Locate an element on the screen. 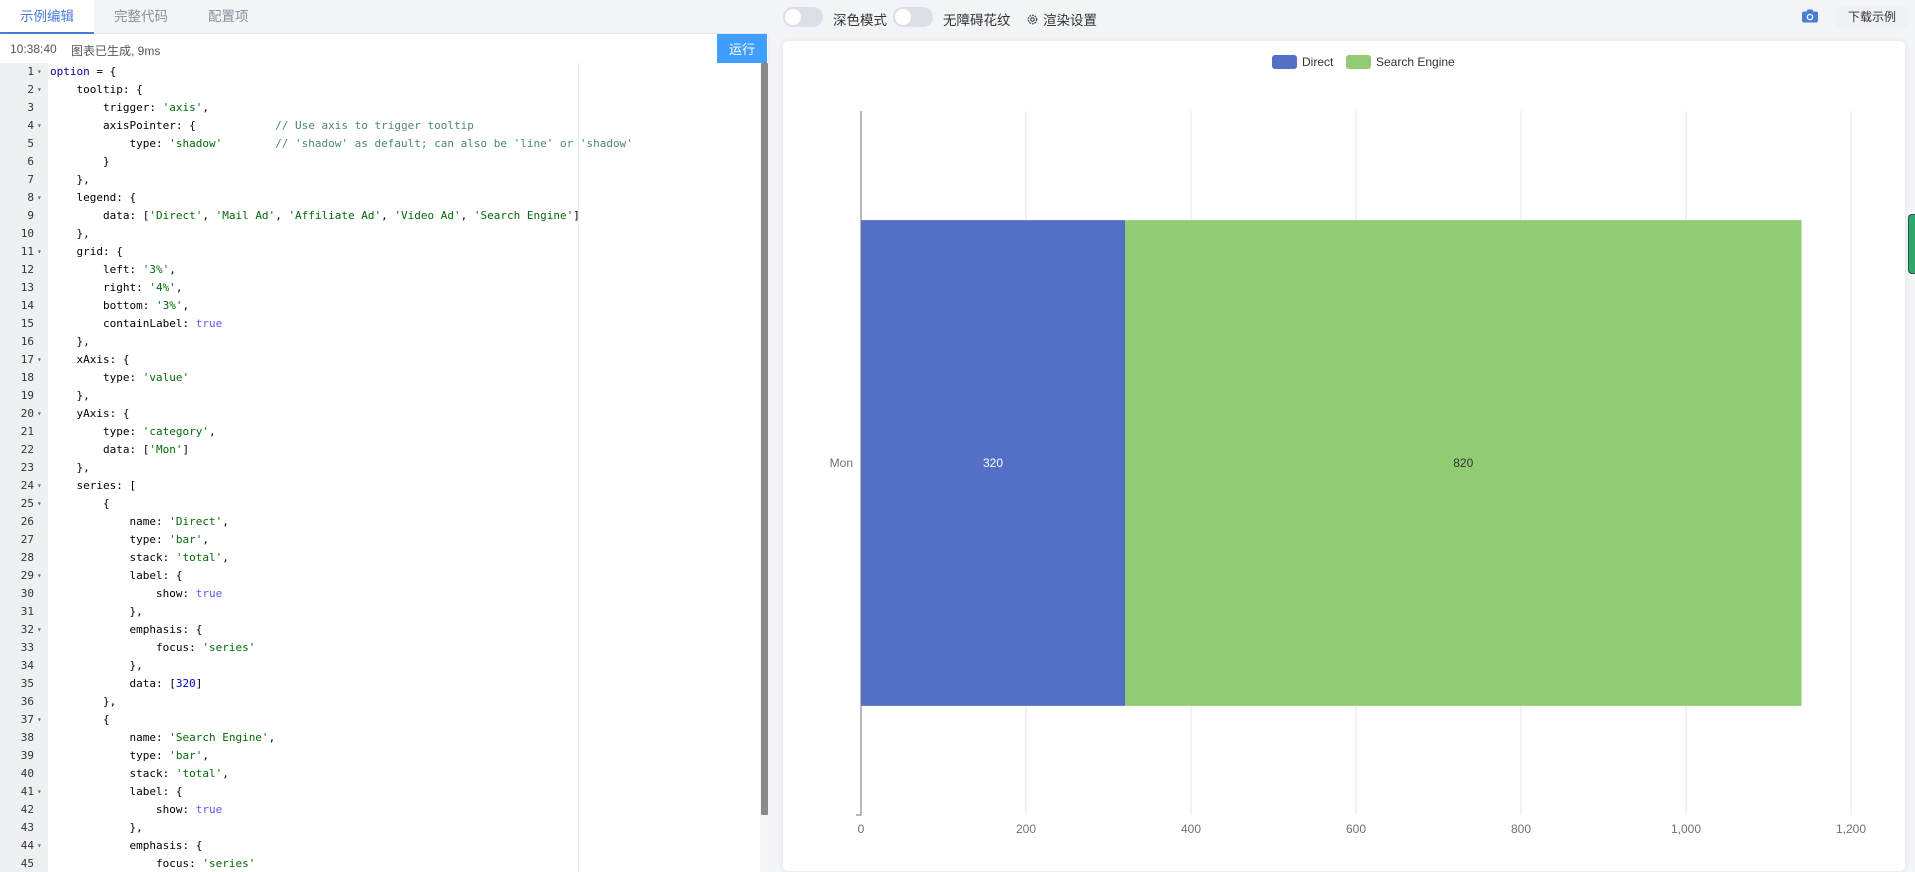 The height and width of the screenshot is (872, 1915). code-text: data: [320] is located at coordinates (126, 683).